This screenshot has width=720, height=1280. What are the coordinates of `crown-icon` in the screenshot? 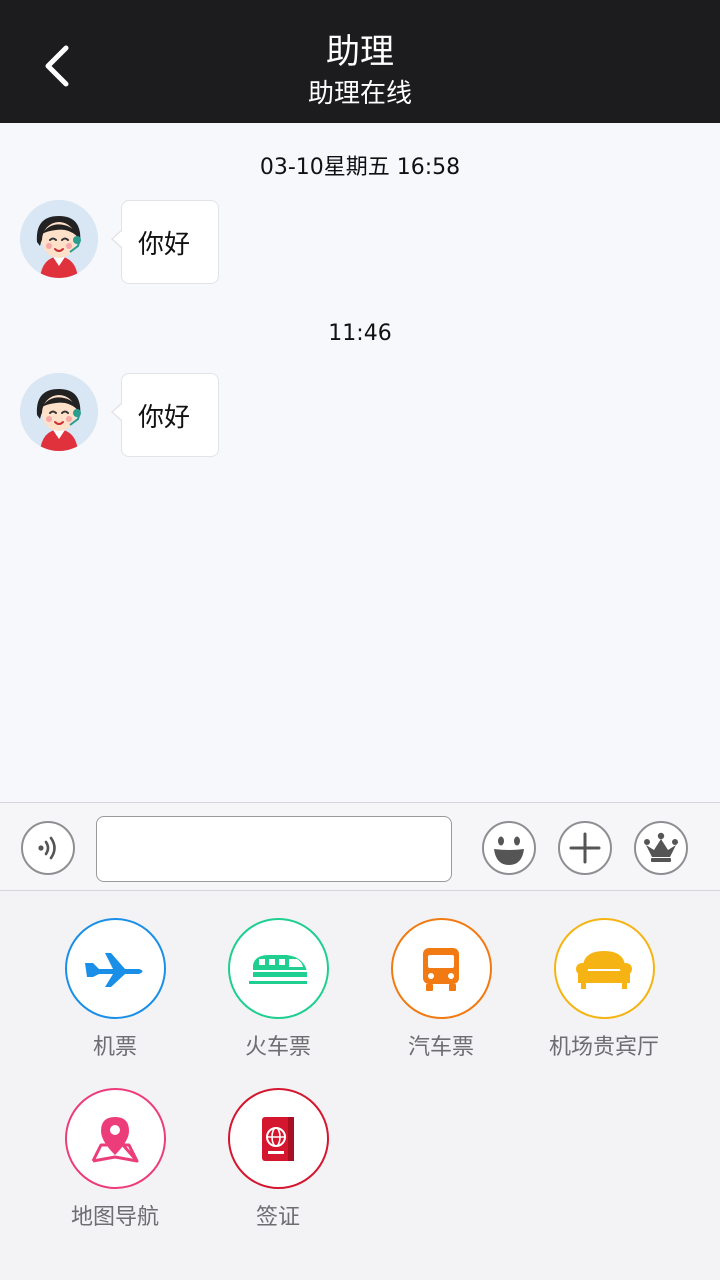 It's located at (661, 847).